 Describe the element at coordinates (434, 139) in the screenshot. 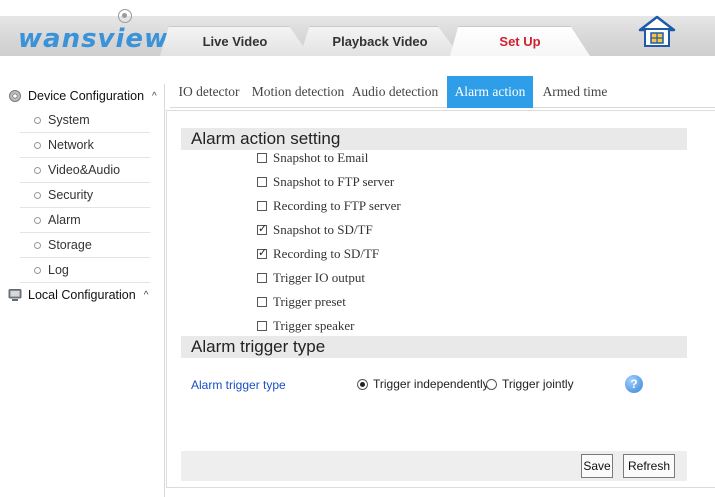

I see `section-title-alarm-action: Alarm action setting` at that location.